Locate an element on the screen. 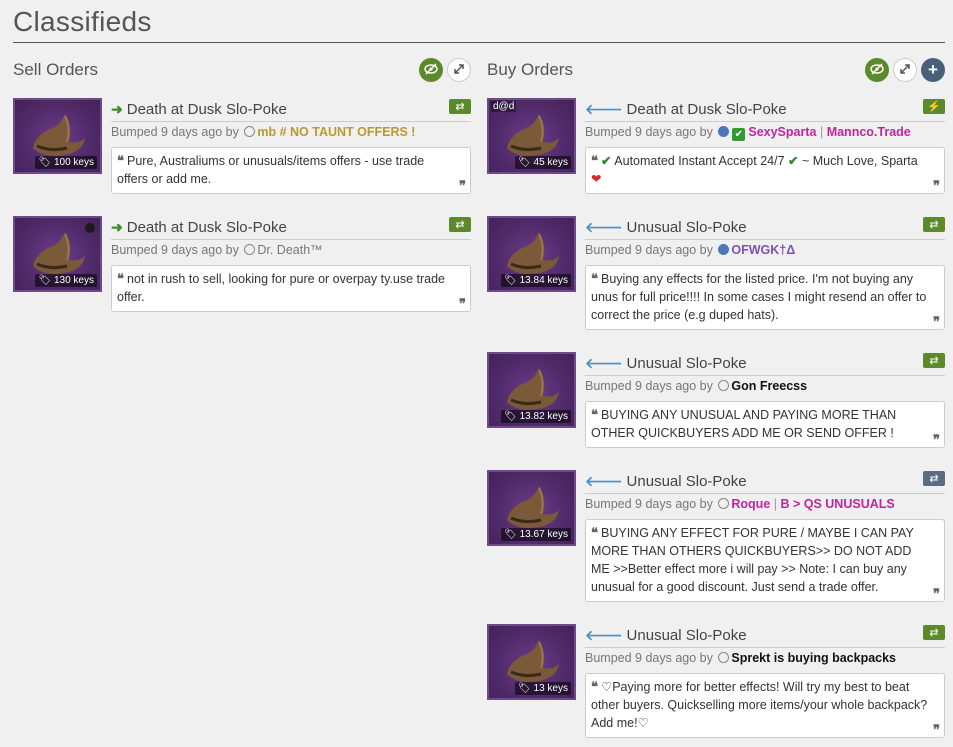 The width and height of the screenshot is (953, 747). plus-icon: + is located at coordinates (933, 69).